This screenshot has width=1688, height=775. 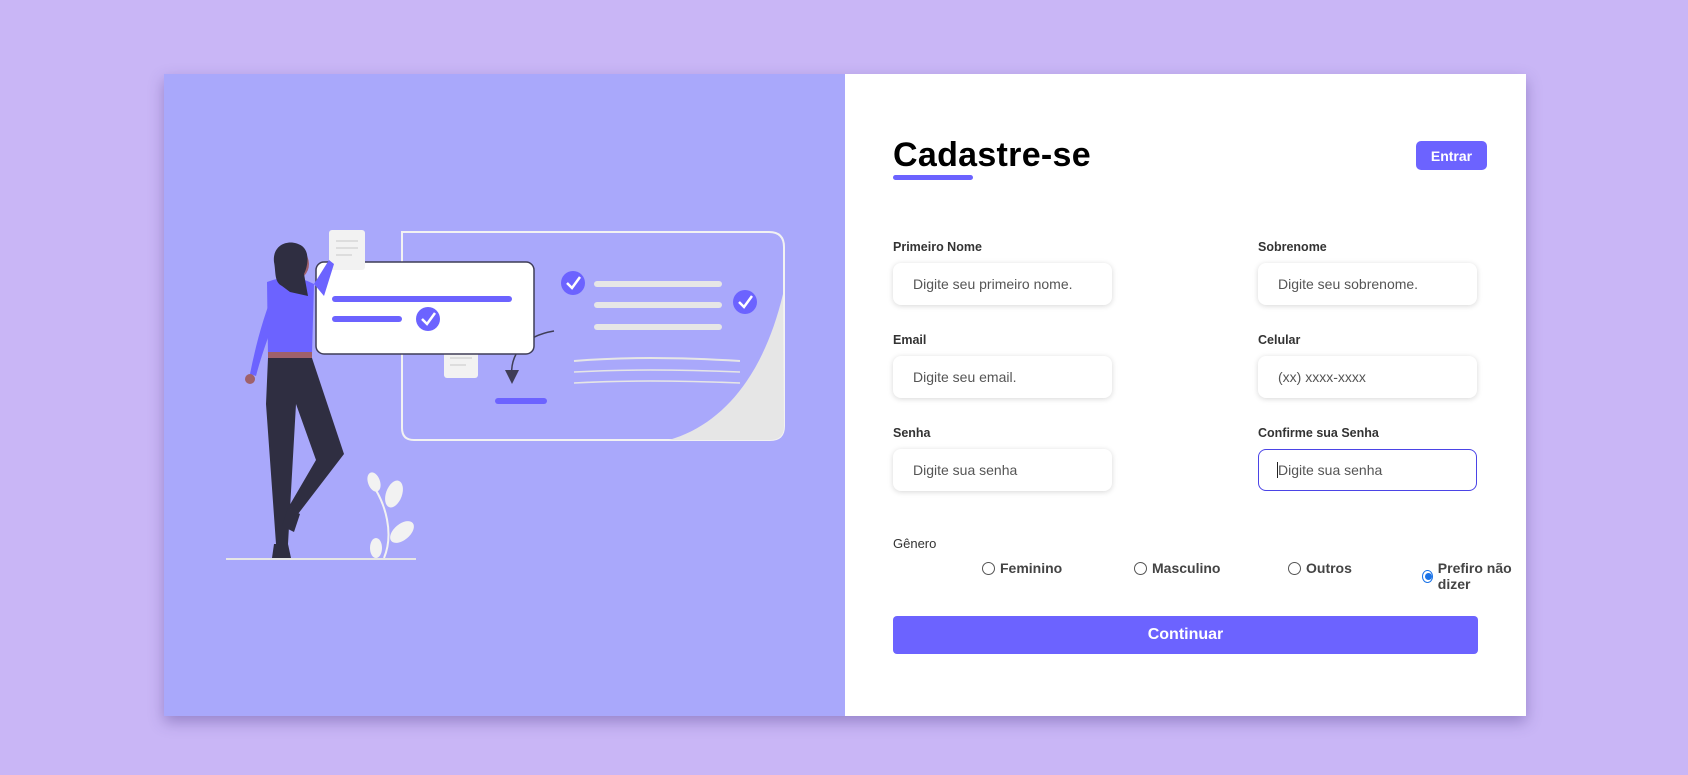 I want to click on gender-label: Gênero, so click(x=915, y=543).